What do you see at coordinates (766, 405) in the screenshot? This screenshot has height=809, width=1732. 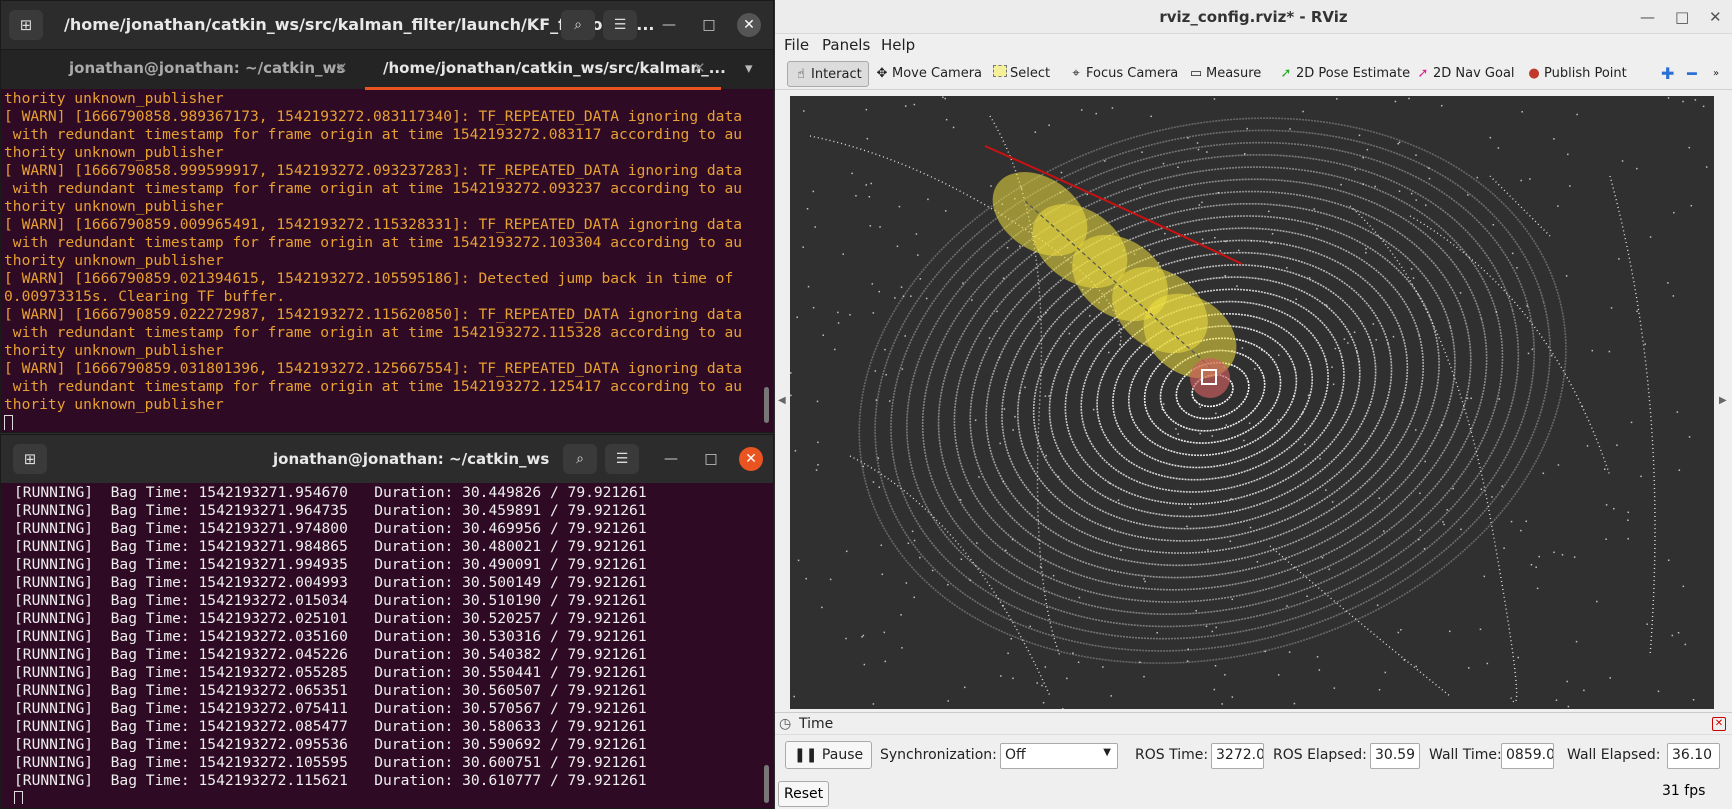 I see `terminal-1-scrollbar` at bounding box center [766, 405].